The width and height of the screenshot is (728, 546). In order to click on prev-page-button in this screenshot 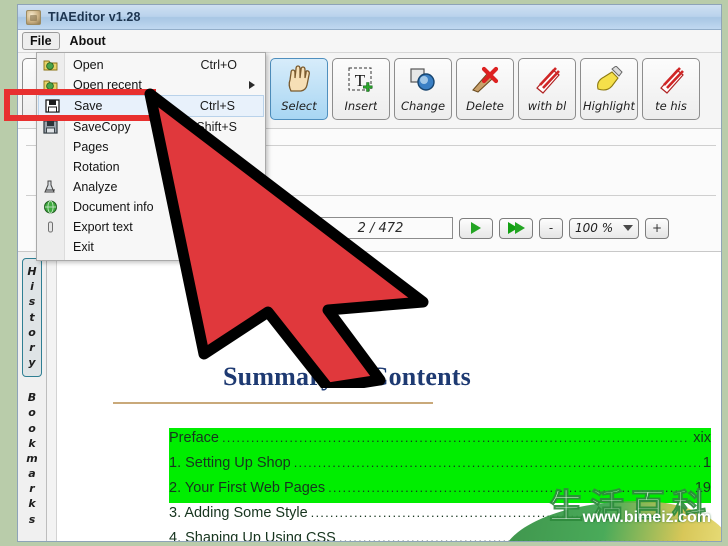, I will do `click(285, 228)`.